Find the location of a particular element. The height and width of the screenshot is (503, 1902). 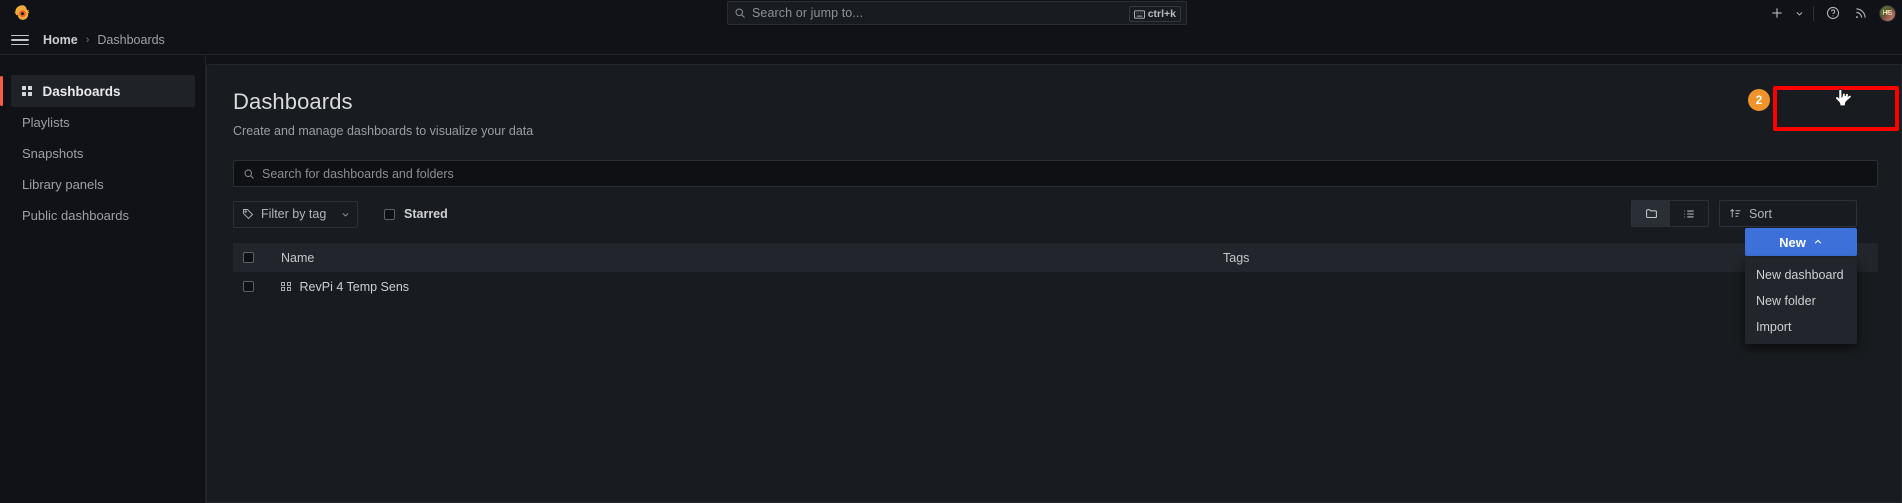

table-header-row: Name Tags is located at coordinates (1055, 257).